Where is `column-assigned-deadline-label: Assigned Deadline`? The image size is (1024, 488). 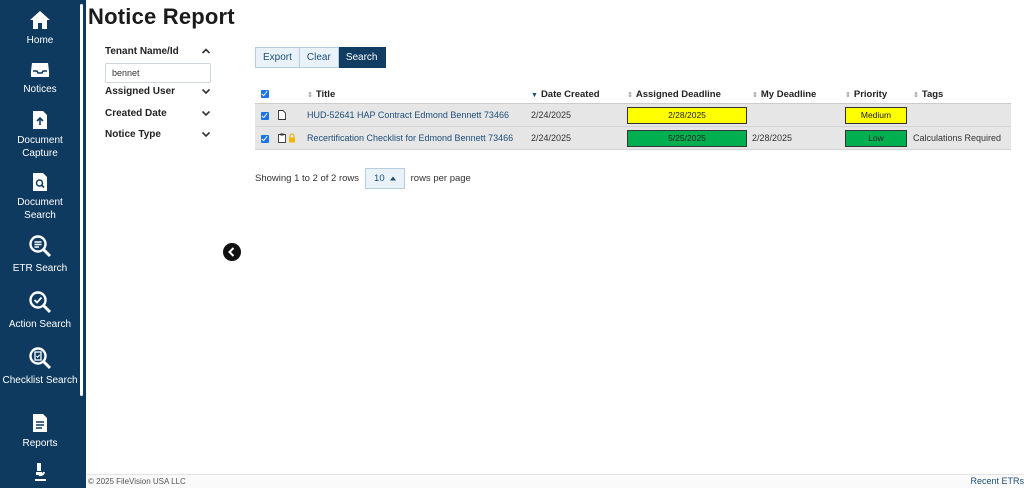
column-assigned-deadline-label: Assigned Deadline is located at coordinates (678, 94).